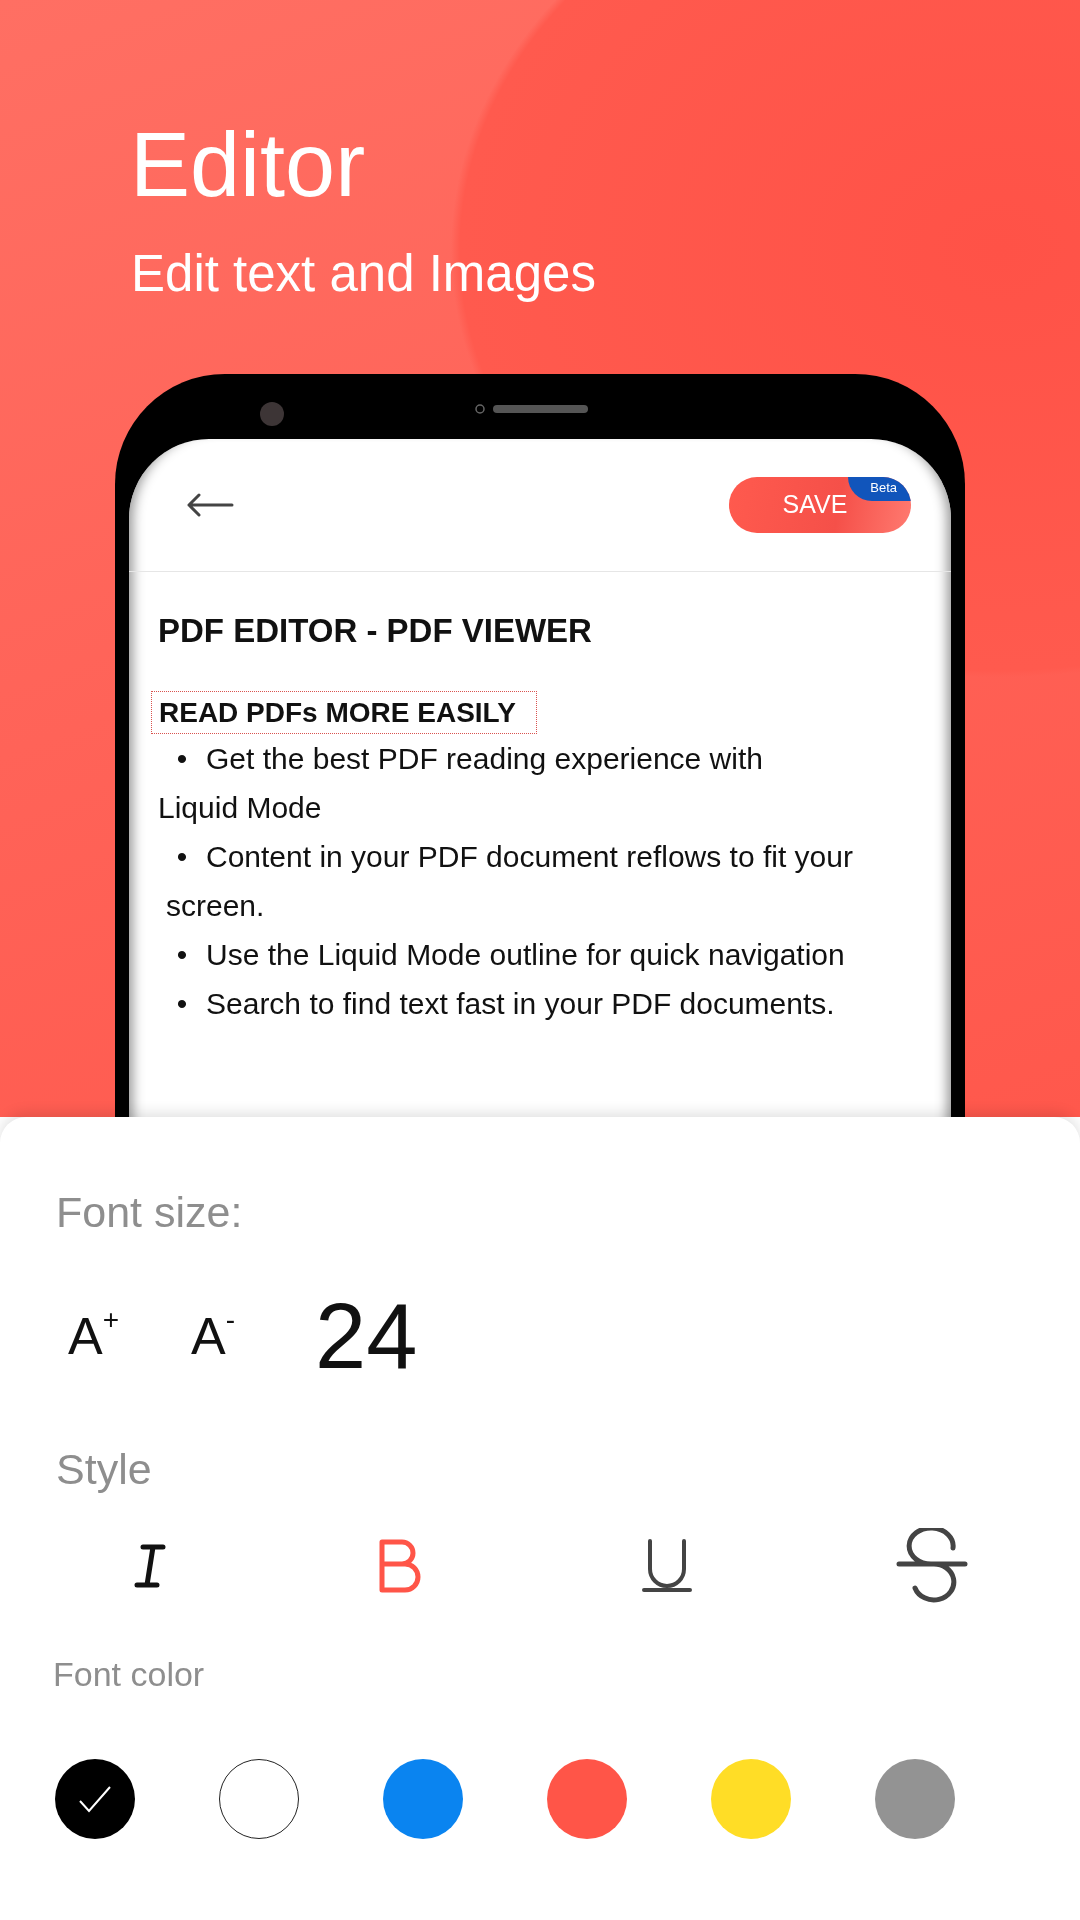 This screenshot has height=1920, width=1080. I want to click on selected-heading: READ PDFs MORE EASILY, so click(344, 712).